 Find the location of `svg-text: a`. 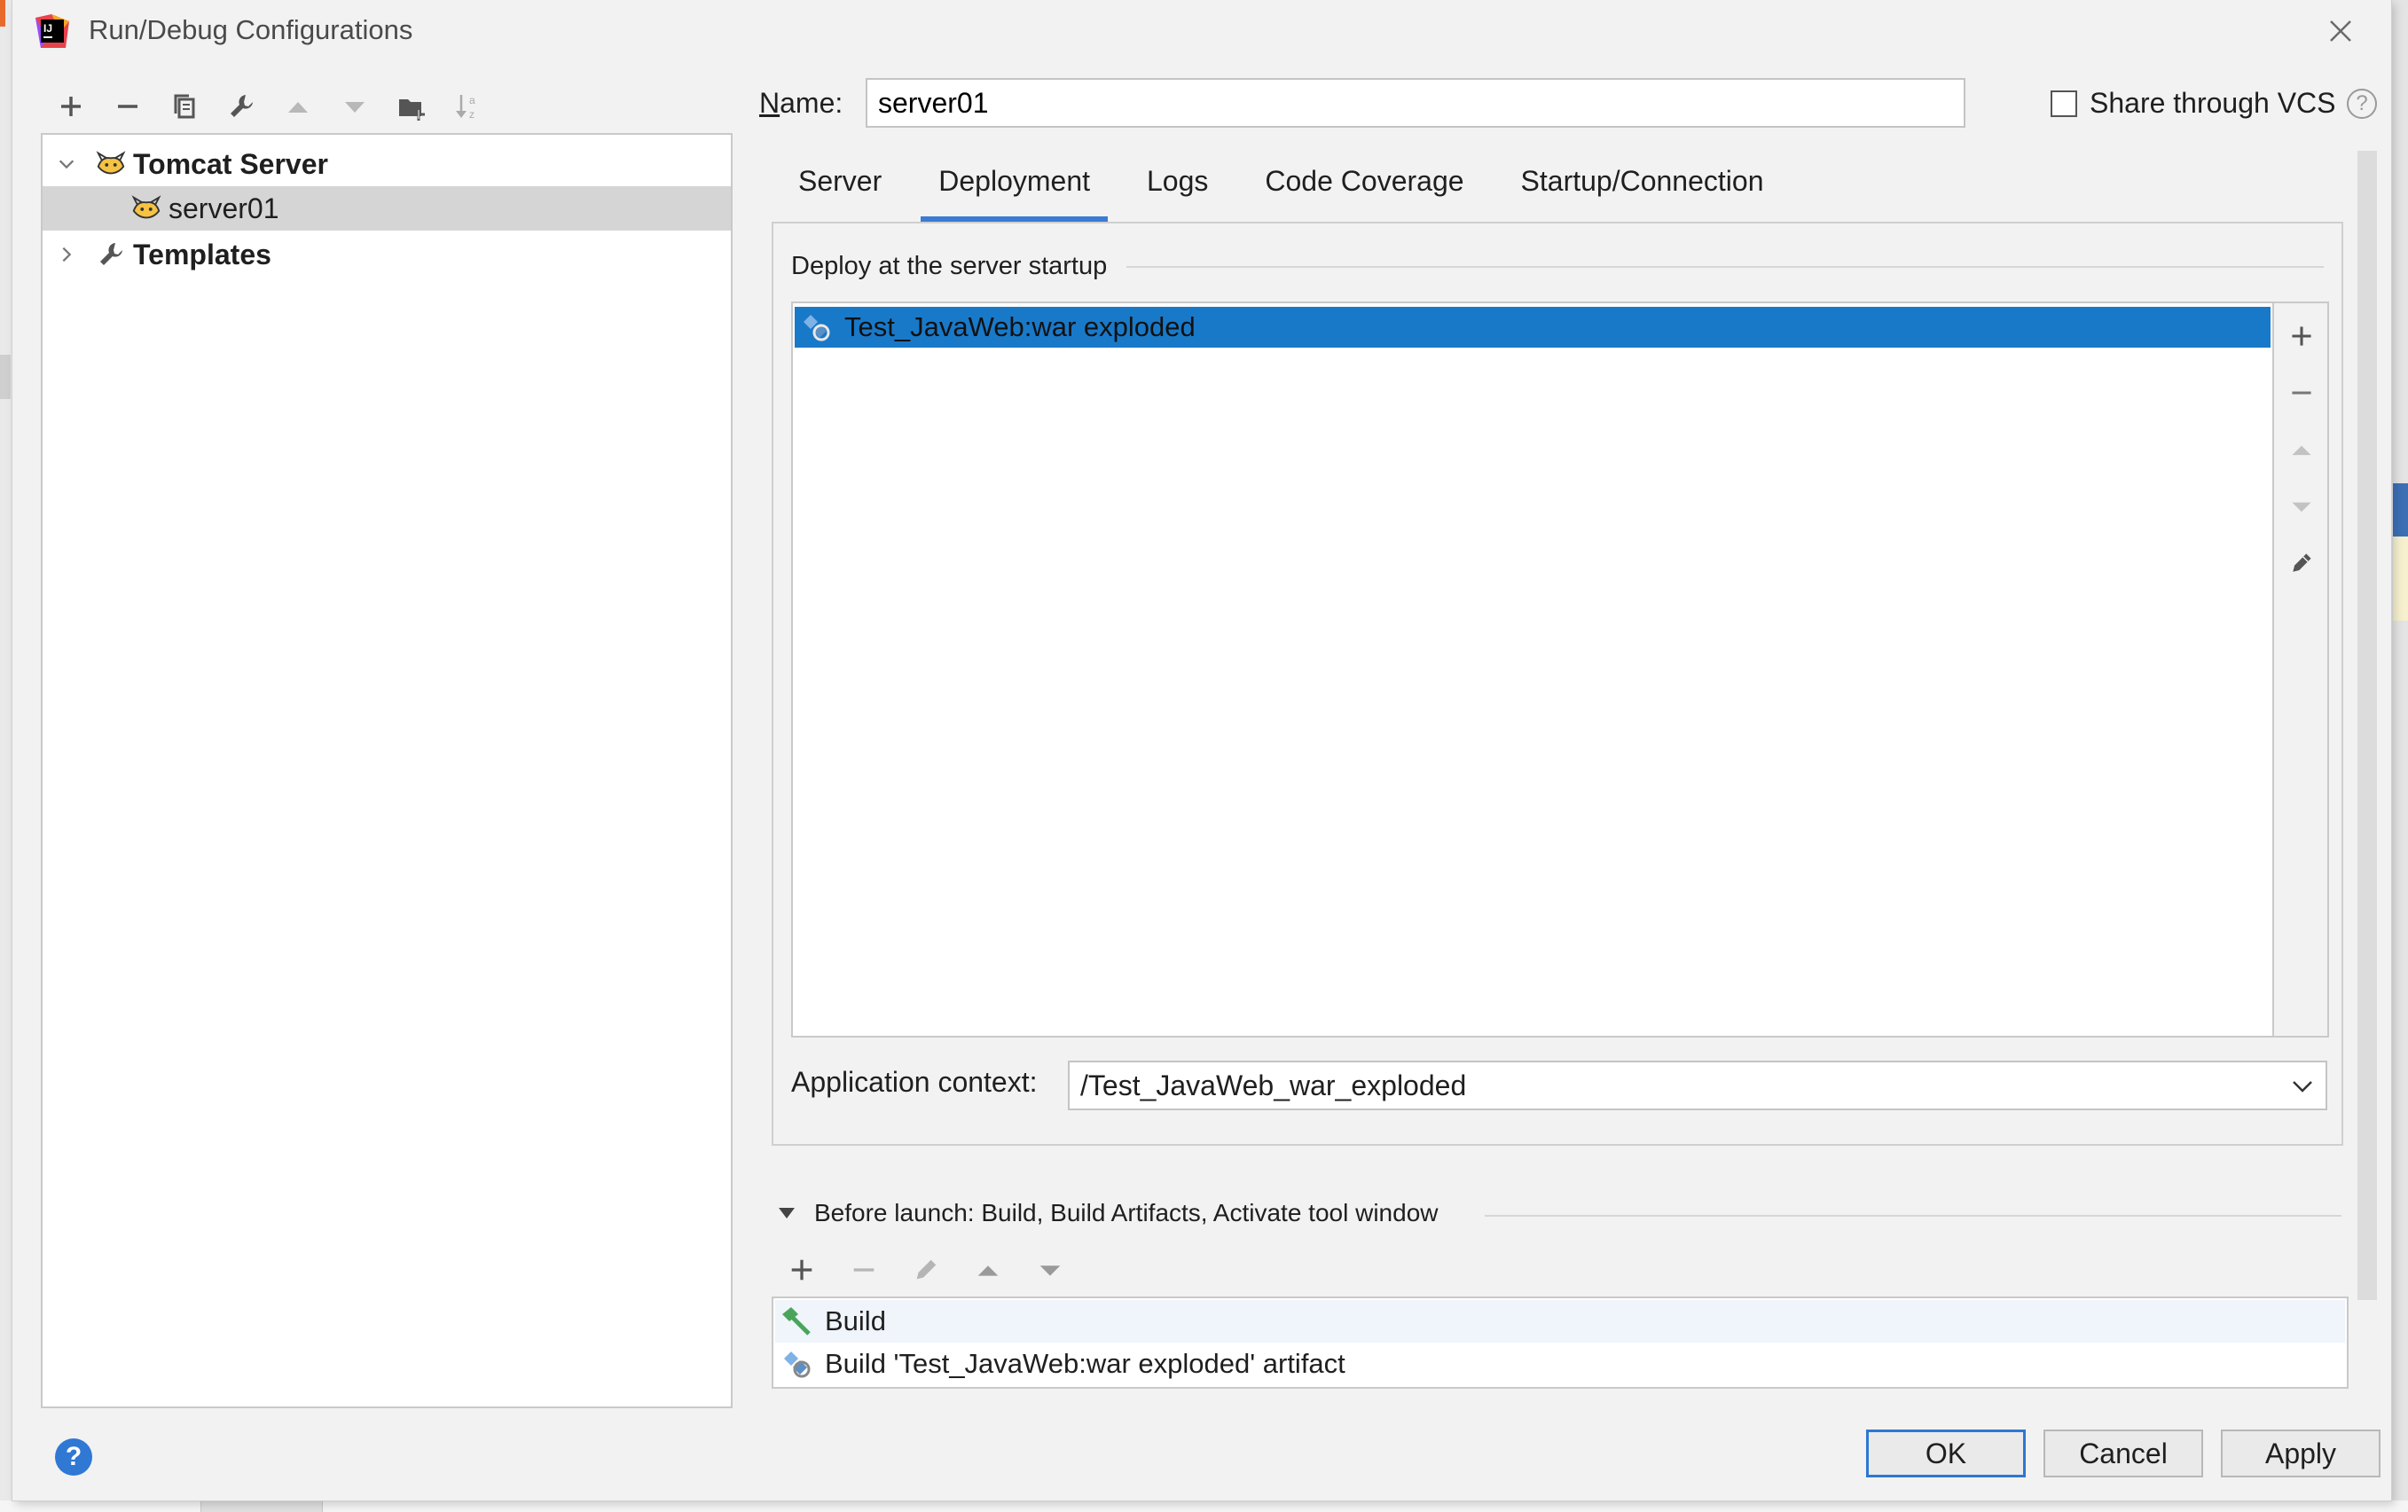

svg-text: a is located at coordinates (472, 100).